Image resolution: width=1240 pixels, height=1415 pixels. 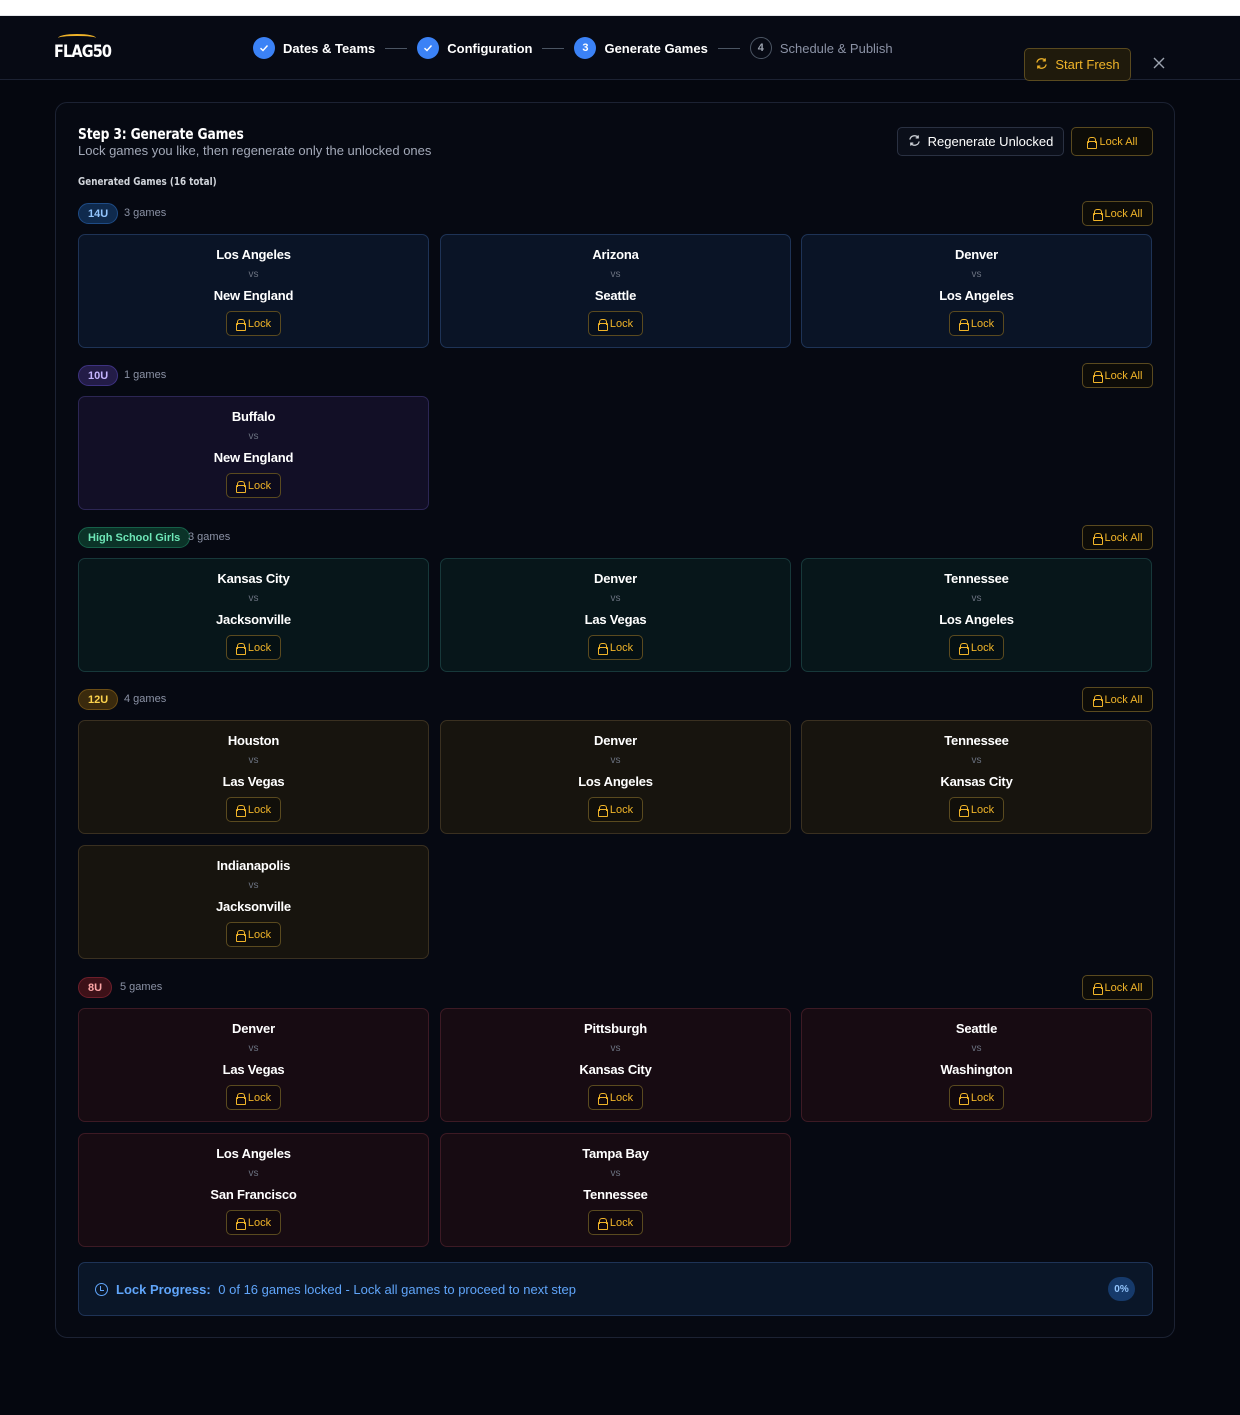 What do you see at coordinates (253, 254) in the screenshot?
I see `home-team: Los Angeles` at bounding box center [253, 254].